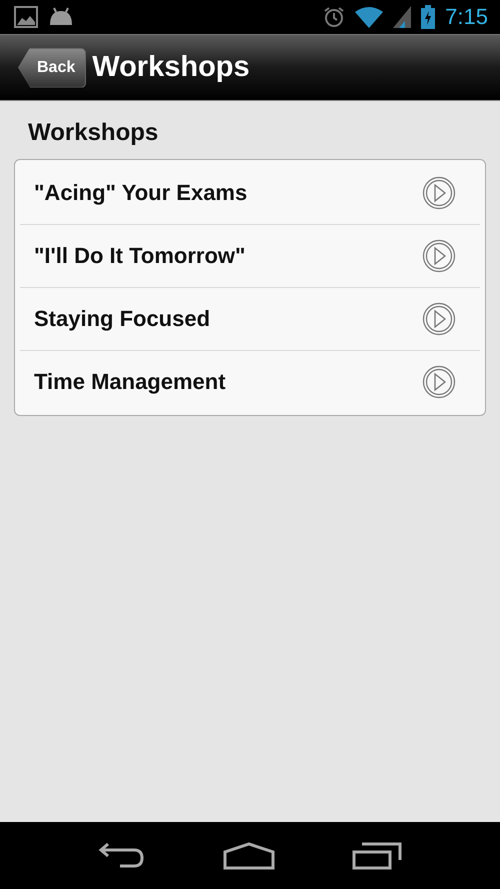 The height and width of the screenshot is (889, 500). Describe the element at coordinates (334, 17) in the screenshot. I see `alarm-icon` at that location.